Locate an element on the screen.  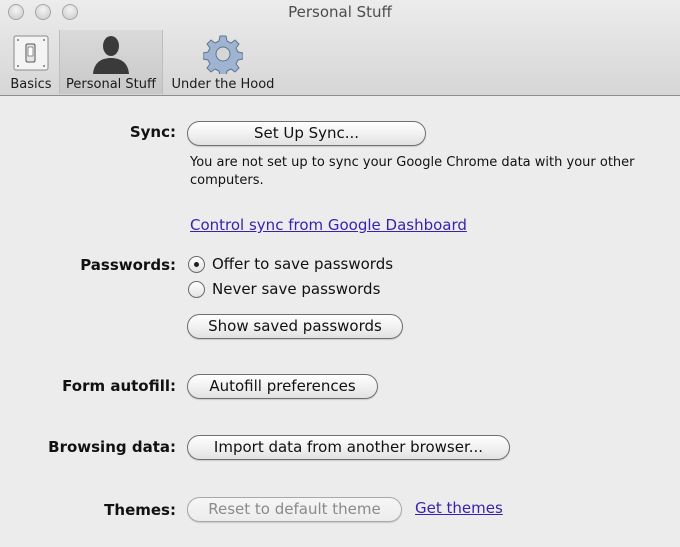
form-autofill-label: Form autofill: is located at coordinates (119, 386).